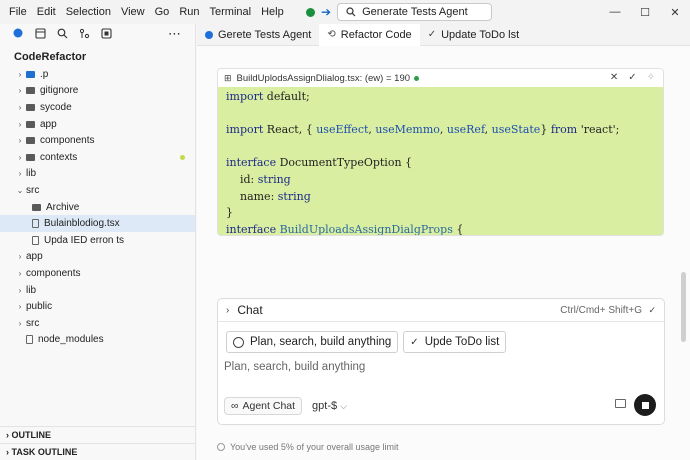 This screenshot has height=460, width=690. What do you see at coordinates (325, 406) in the screenshot?
I see `model-label: gpt-$` at bounding box center [325, 406].